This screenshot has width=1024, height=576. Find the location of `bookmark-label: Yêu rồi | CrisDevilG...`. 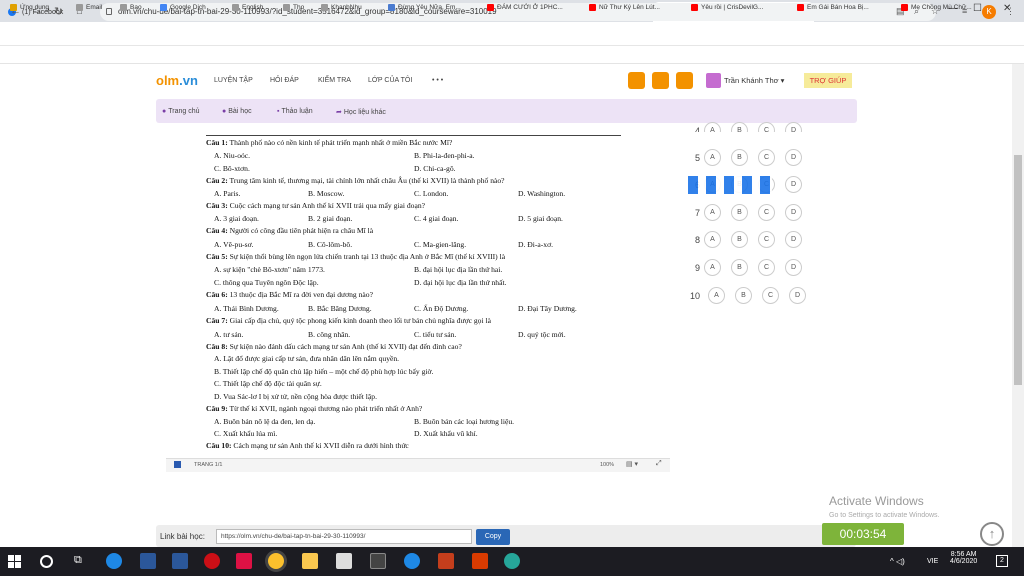

bookmark-label: Yêu rồi | CrisDevilG... is located at coordinates (732, 7).